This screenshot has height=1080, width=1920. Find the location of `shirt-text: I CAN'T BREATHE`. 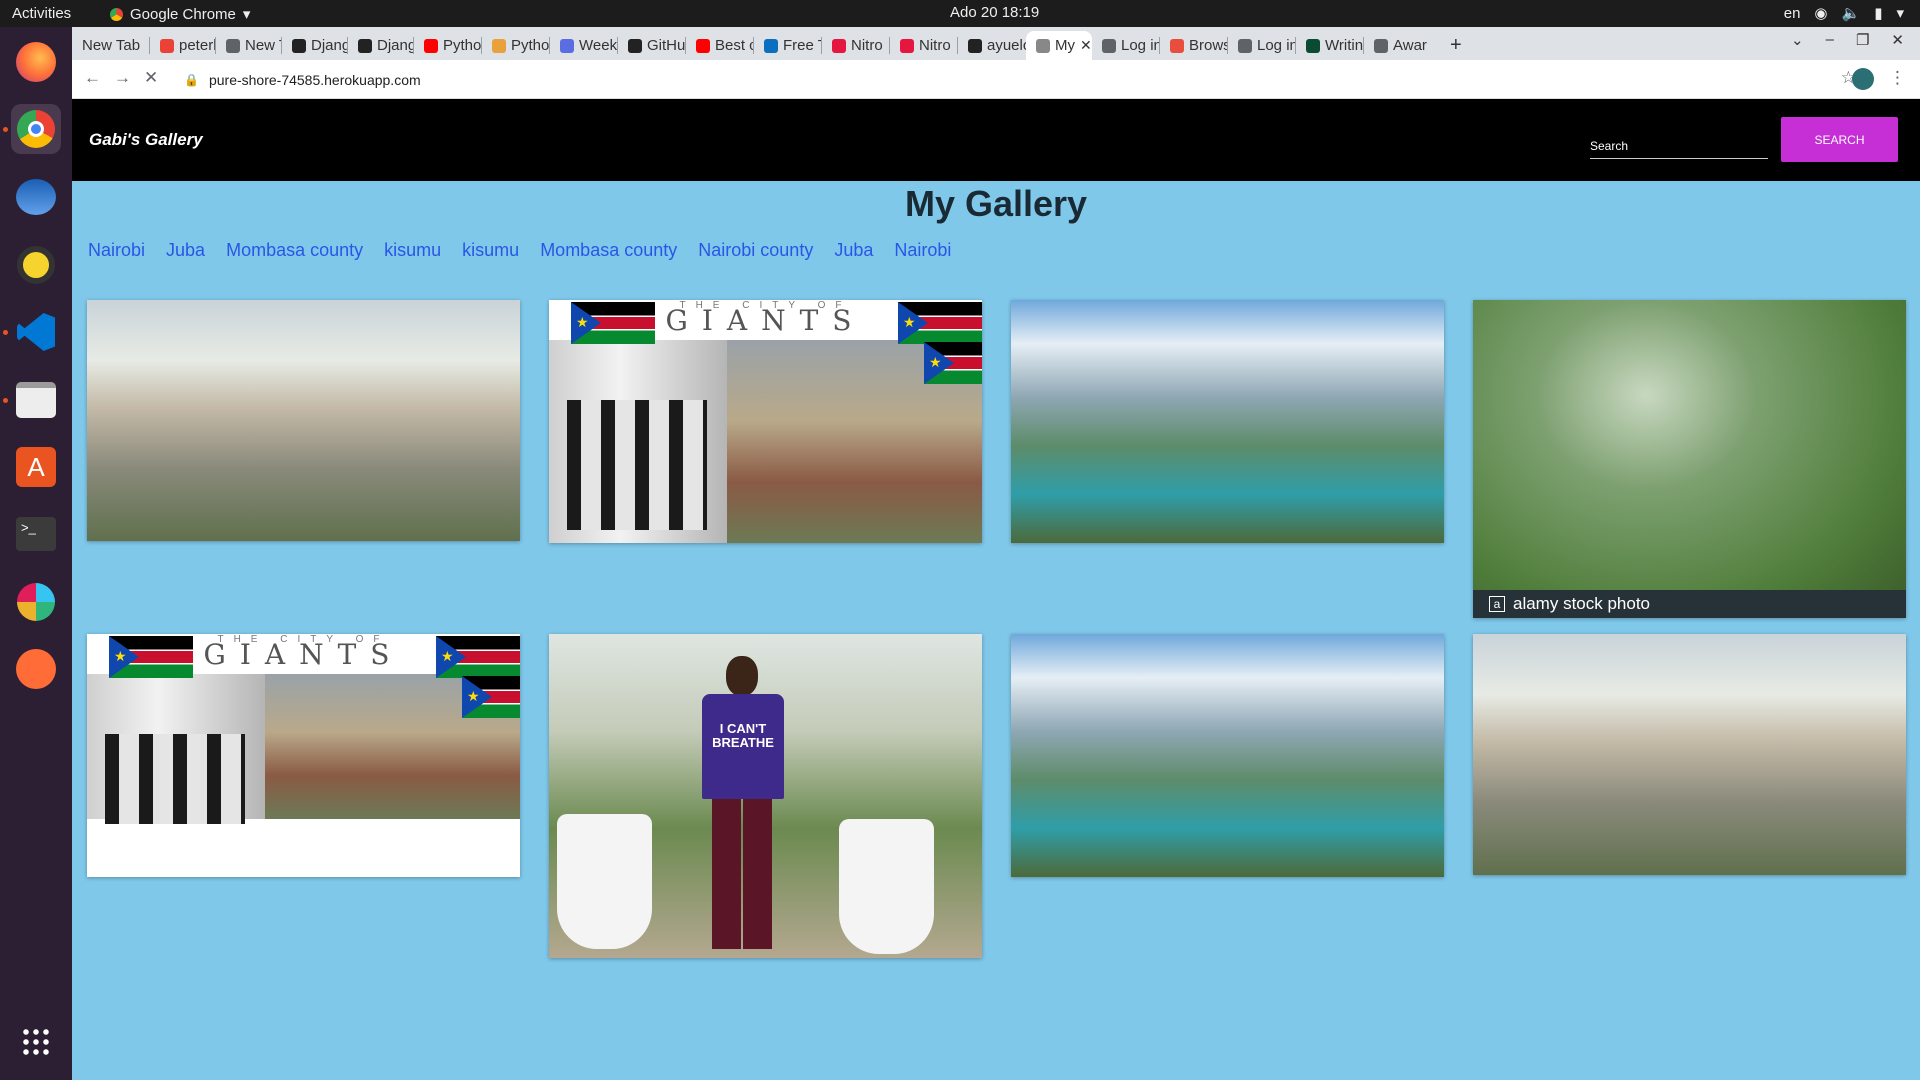

shirt-text: I CAN'T BREATHE is located at coordinates (743, 746).